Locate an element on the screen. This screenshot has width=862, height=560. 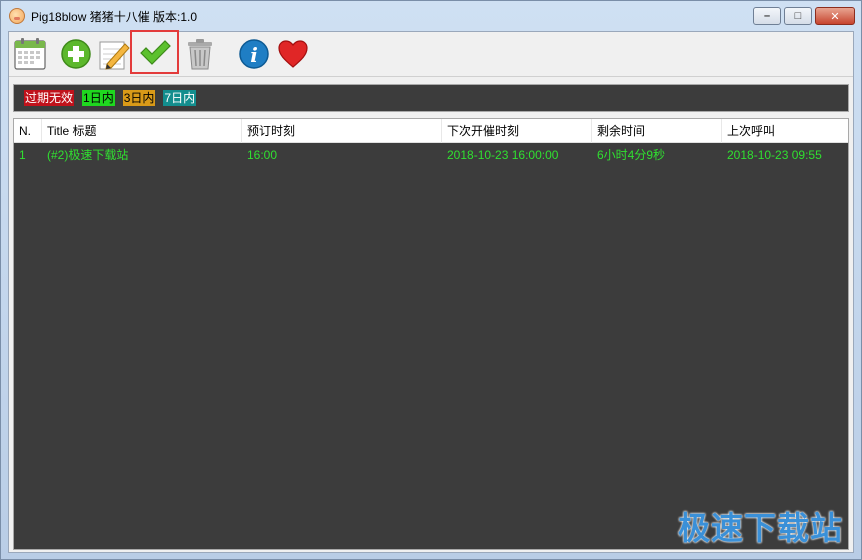
heart-button is located at coordinates (293, 54).